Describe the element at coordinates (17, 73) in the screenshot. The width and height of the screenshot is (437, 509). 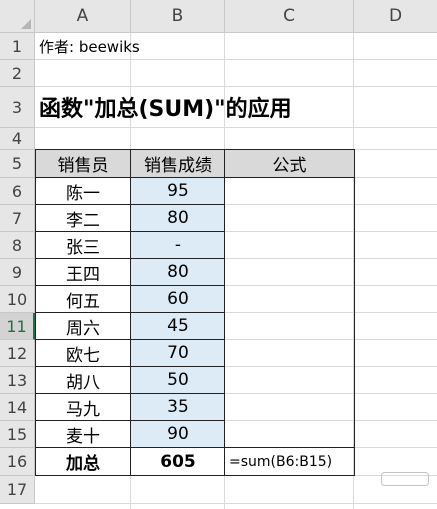
I see `row-header-2: 2` at that location.